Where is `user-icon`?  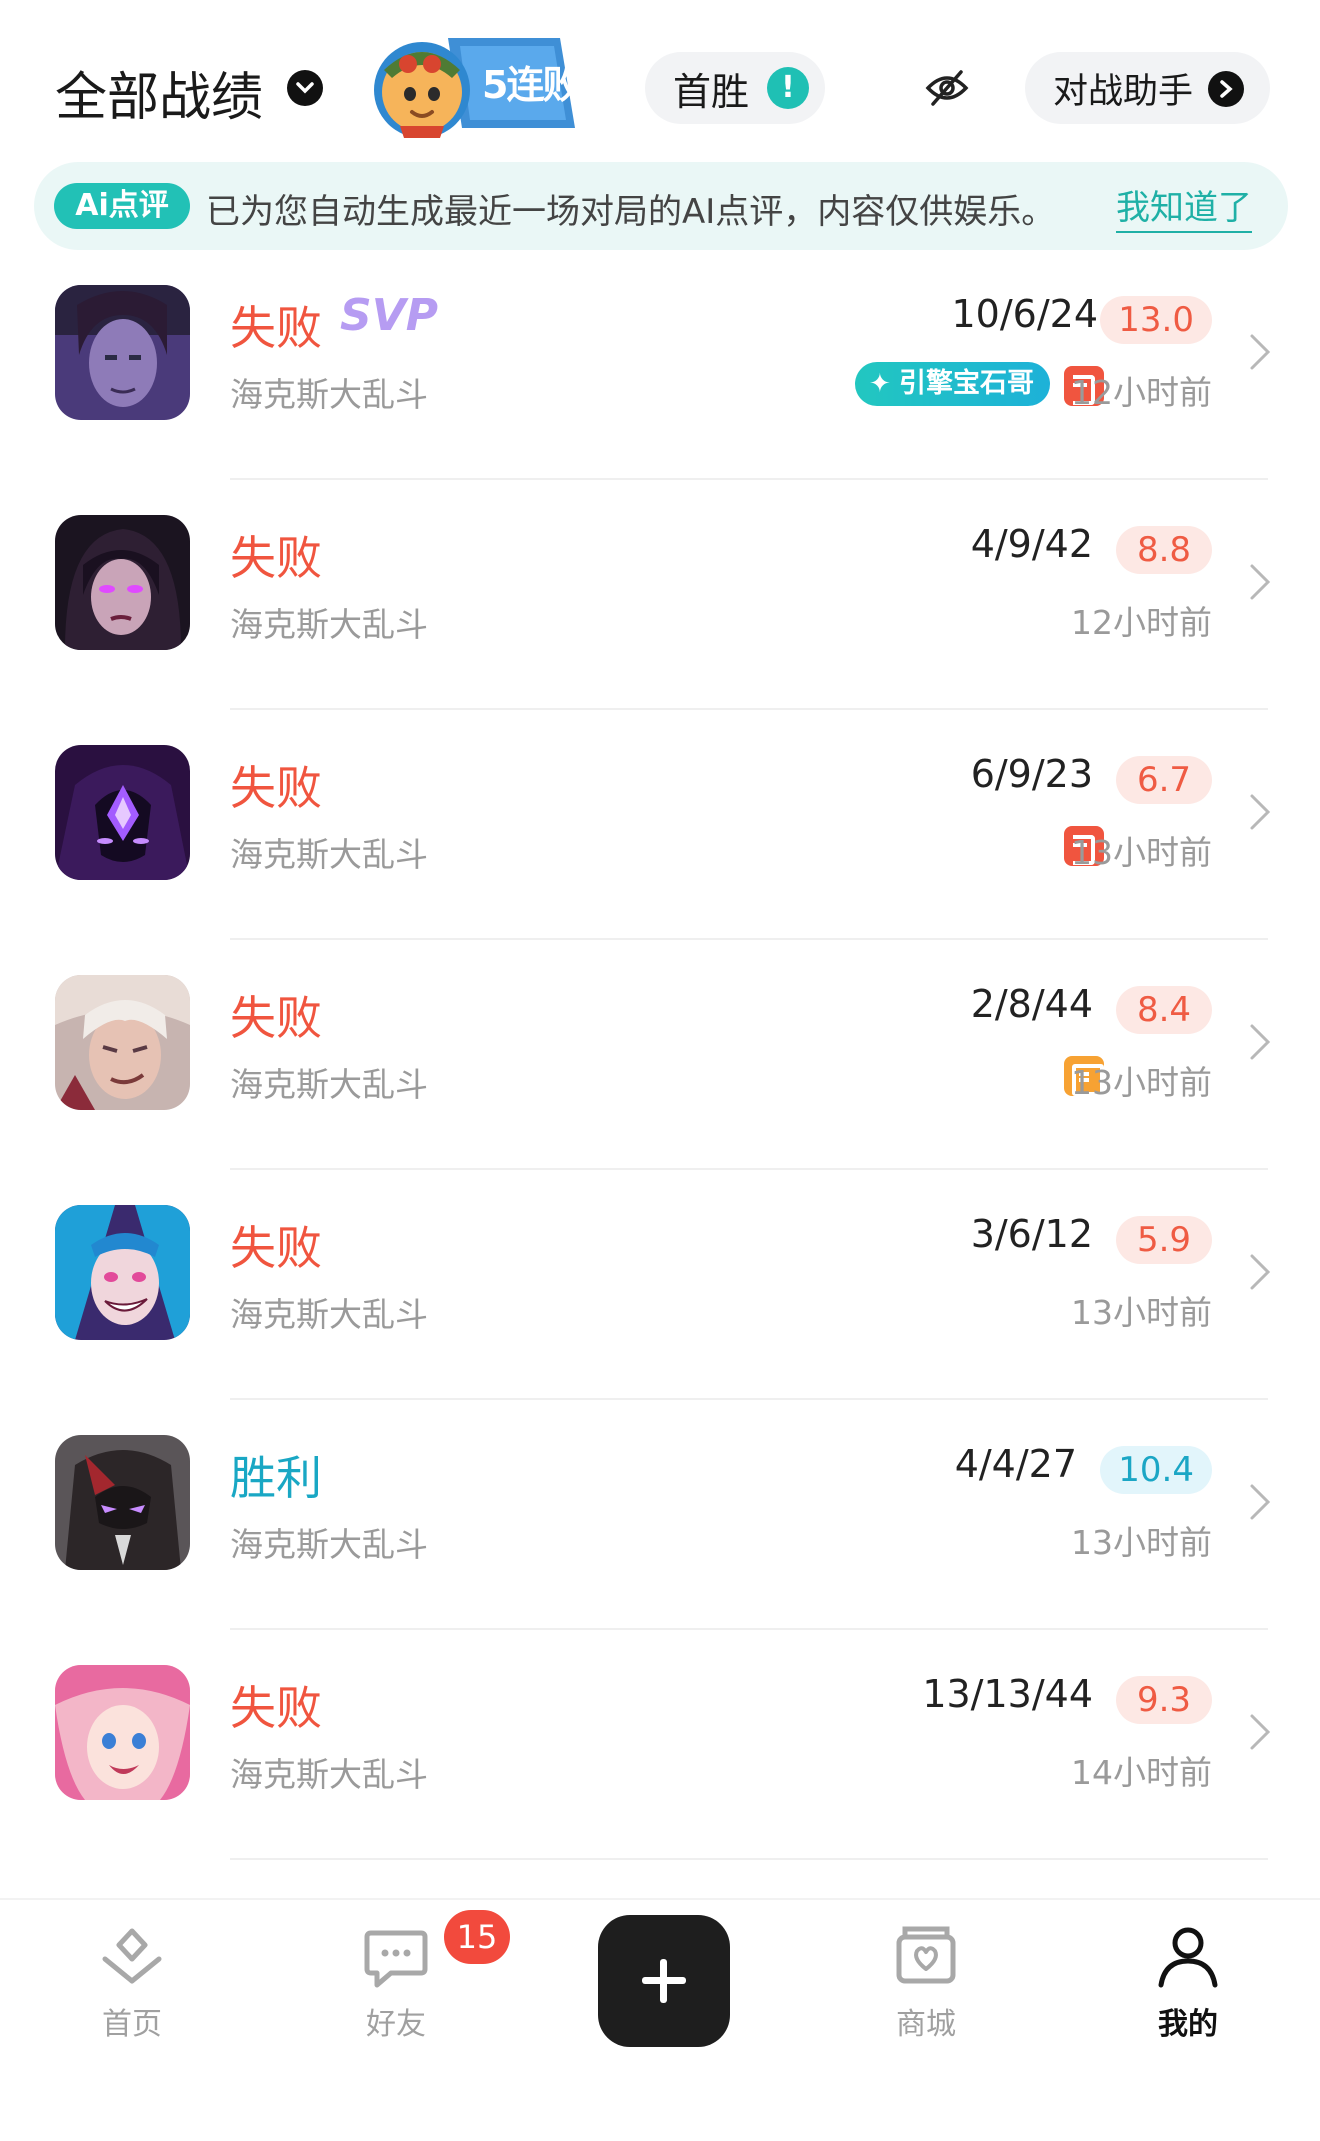
user-icon is located at coordinates (1188, 1957).